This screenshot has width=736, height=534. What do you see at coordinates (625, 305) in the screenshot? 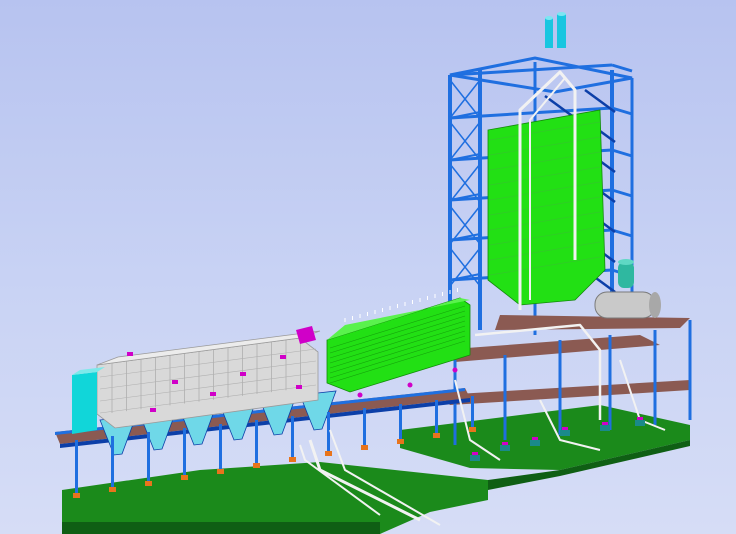
I see `steam-drum-body` at bounding box center [625, 305].